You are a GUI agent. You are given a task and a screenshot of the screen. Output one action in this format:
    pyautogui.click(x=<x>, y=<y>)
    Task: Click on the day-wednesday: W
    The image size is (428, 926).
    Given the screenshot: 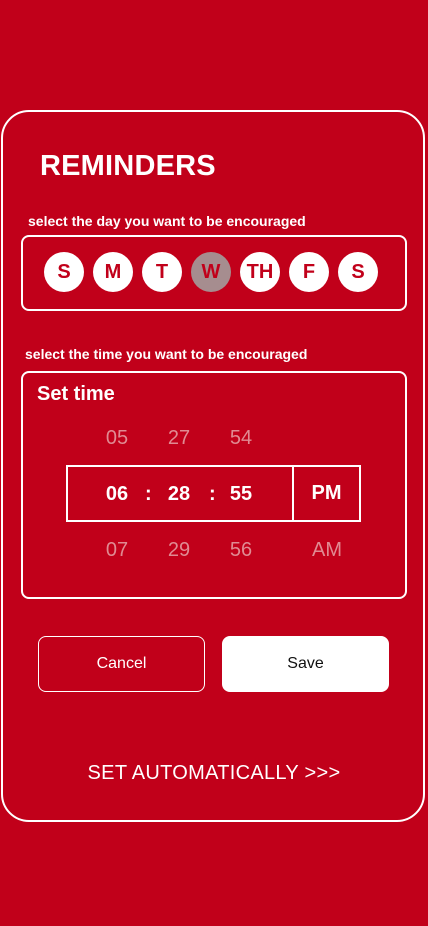 What is the action you would take?
    pyautogui.click(x=211, y=272)
    